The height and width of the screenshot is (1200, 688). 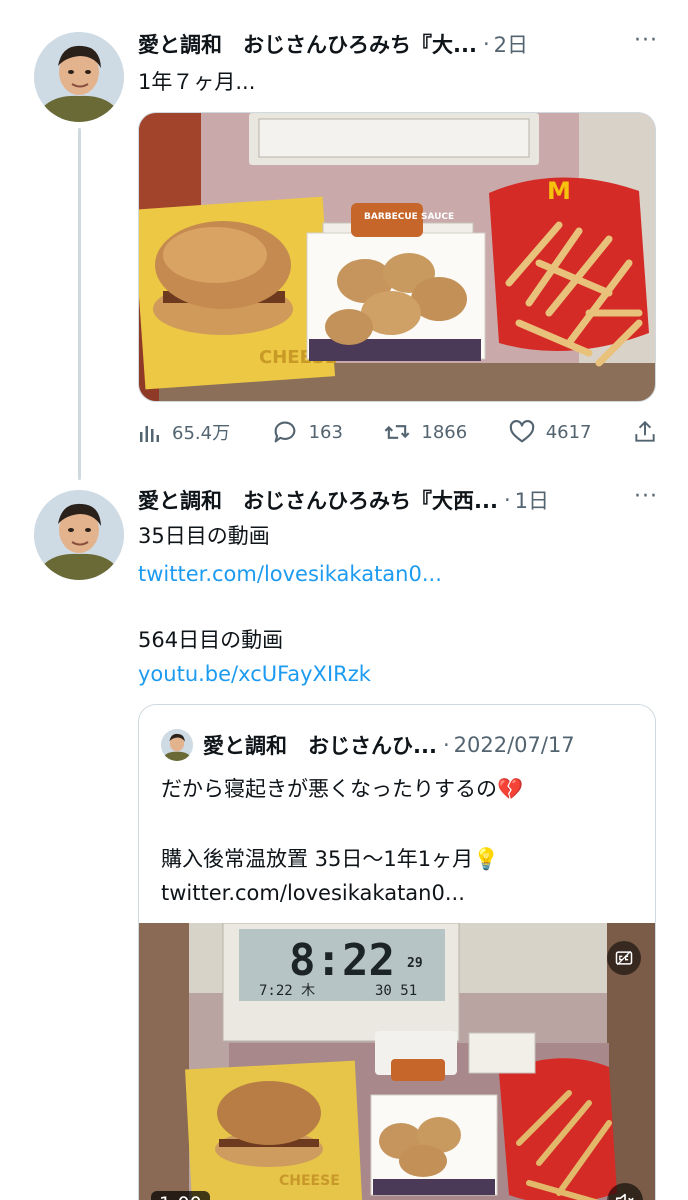 I want to click on tweet-actions: 65.4万 163 1866 4617, so click(x=398, y=432).